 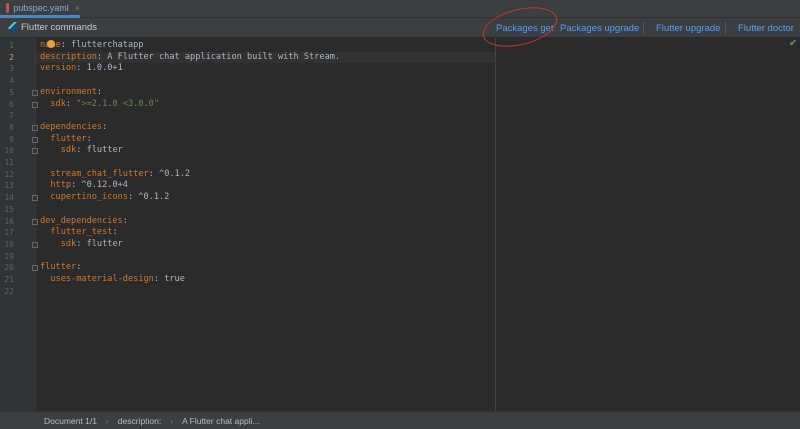 What do you see at coordinates (89, 197) in the screenshot?
I see `yaml-key: cupertino_icons` at bounding box center [89, 197].